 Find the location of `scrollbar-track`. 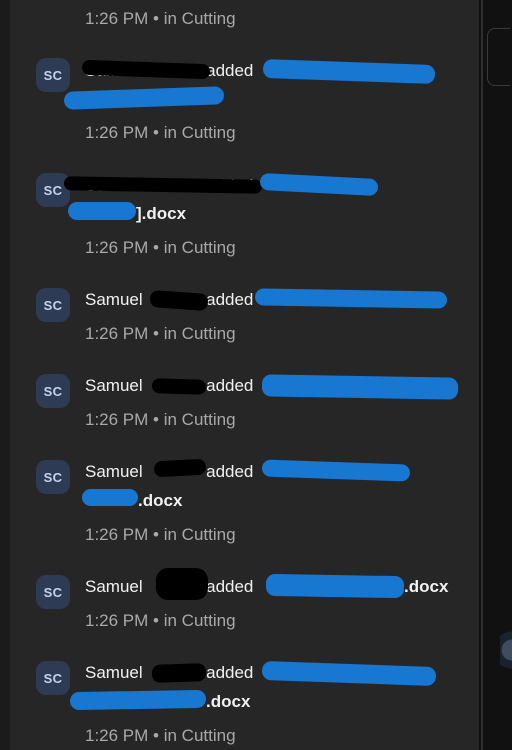

scrollbar-track is located at coordinates (482, 375).